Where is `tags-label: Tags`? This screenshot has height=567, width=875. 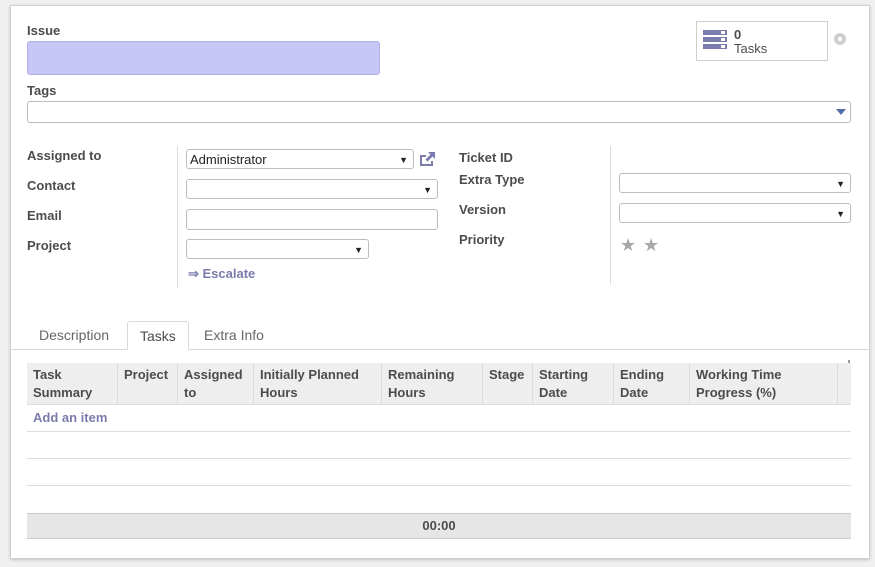 tags-label: Tags is located at coordinates (42, 90).